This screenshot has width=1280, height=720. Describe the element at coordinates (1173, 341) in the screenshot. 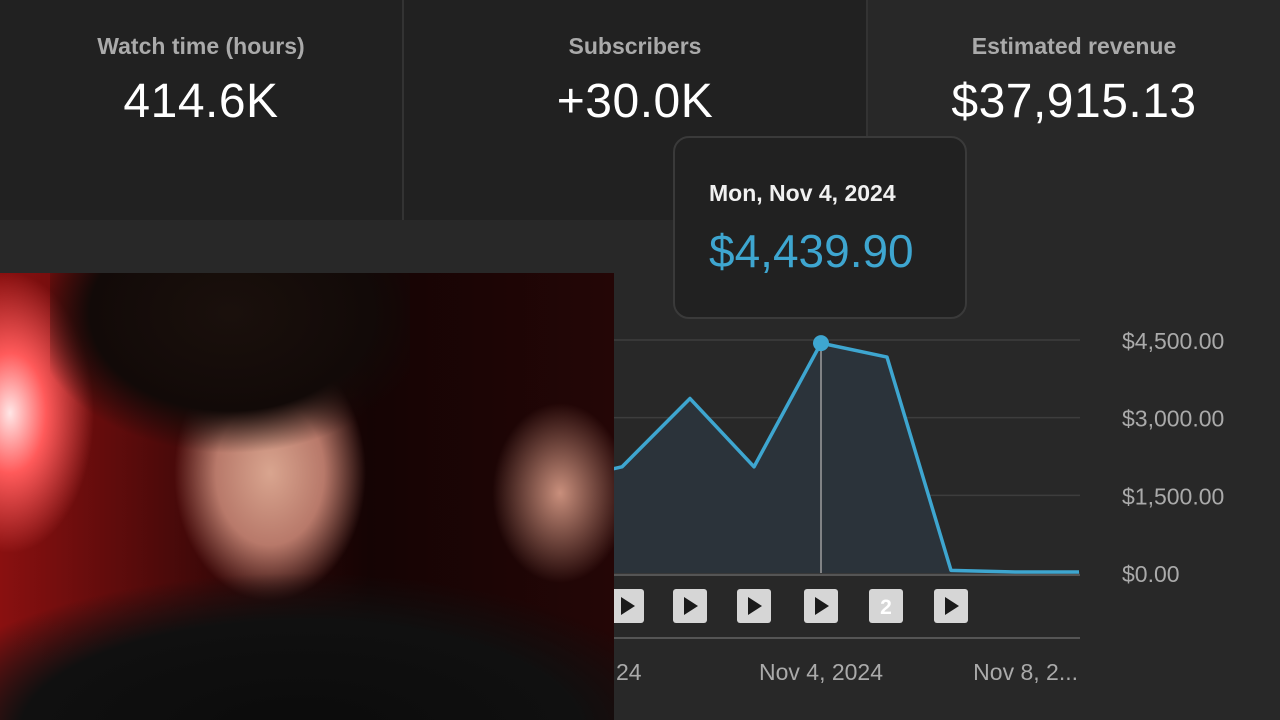

I see `y-tick-label: $4,500.00` at that location.